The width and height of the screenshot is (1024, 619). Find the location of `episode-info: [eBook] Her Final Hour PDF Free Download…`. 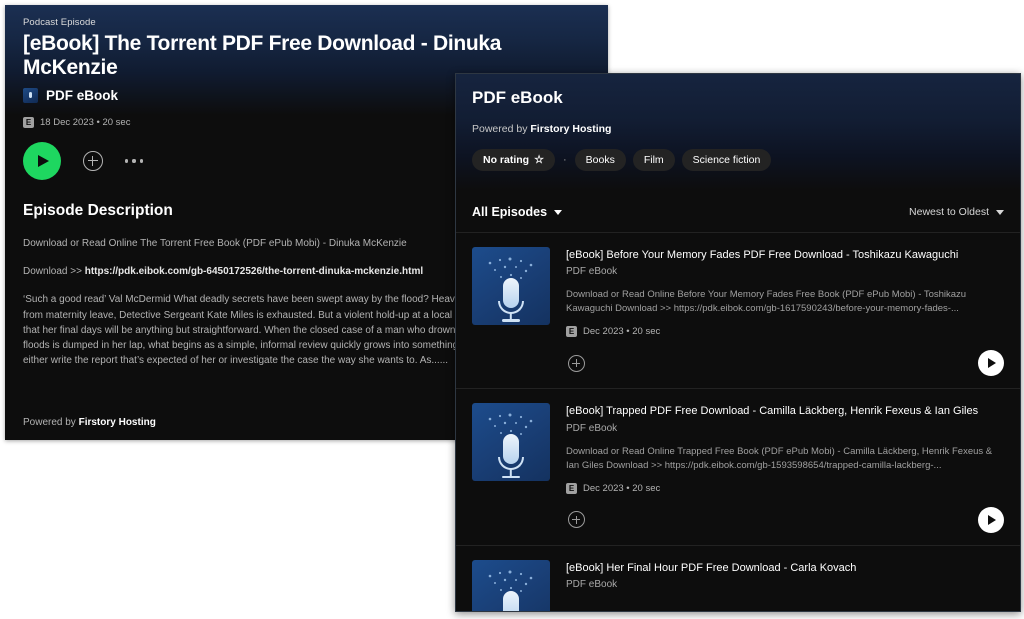

episode-info: [eBook] Her Final Hour PDF Free Download… is located at coordinates (785, 585).